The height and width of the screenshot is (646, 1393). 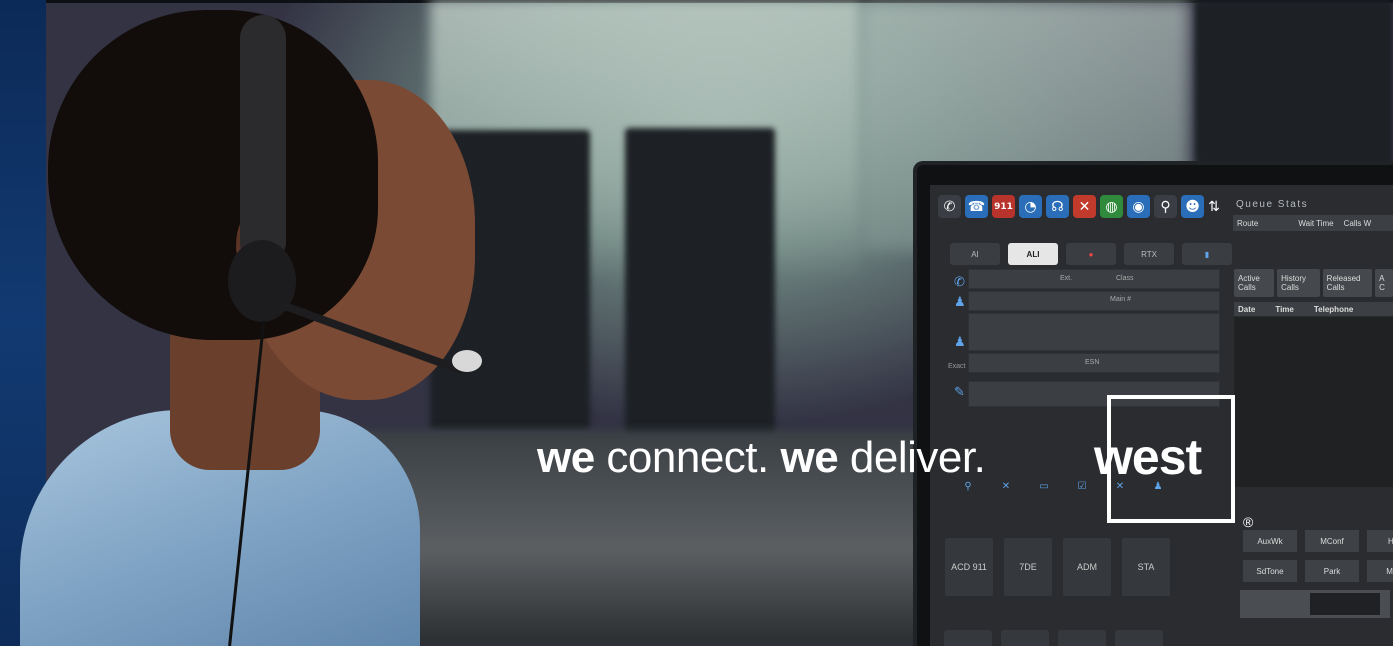 I want to click on col-wait-time: Wait Time, so click(x=1316, y=223).